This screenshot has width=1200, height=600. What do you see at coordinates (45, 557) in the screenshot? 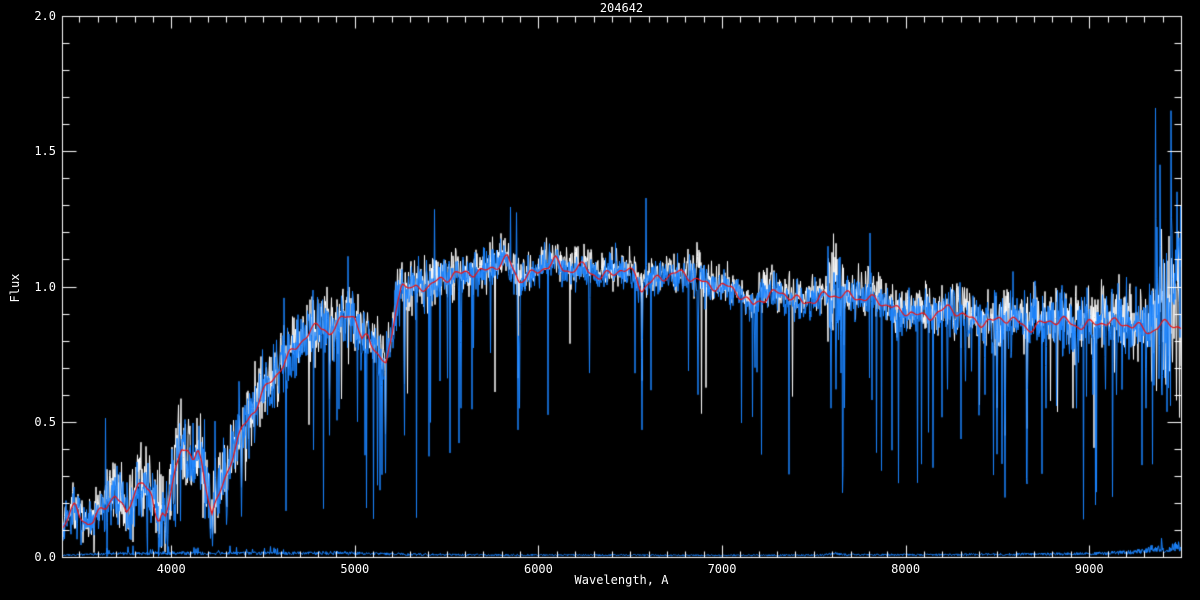
I see `y-tick-label: 0.0` at bounding box center [45, 557].